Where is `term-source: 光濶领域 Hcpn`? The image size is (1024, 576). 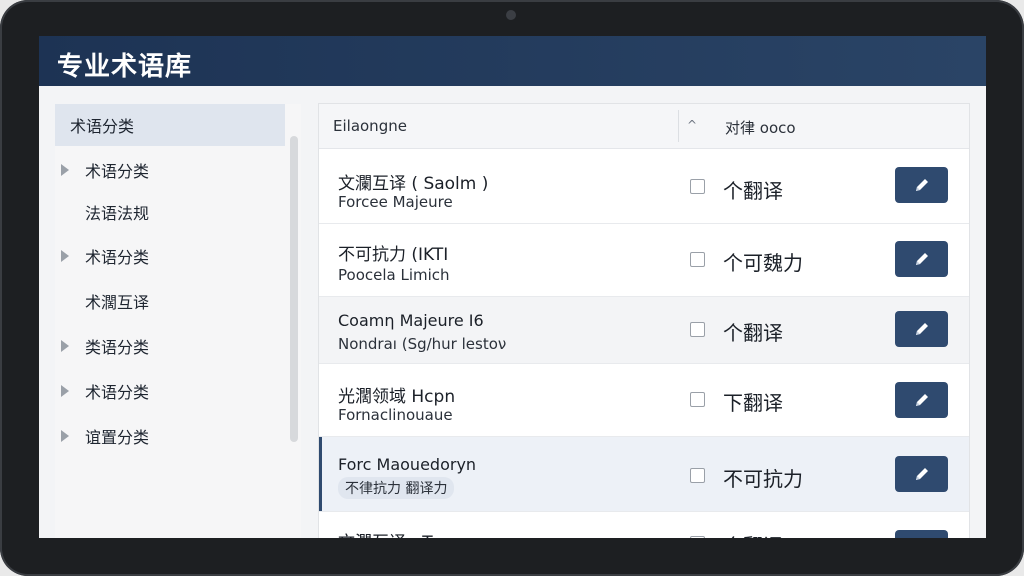
term-source: 光濶领域 Hcpn is located at coordinates (397, 397).